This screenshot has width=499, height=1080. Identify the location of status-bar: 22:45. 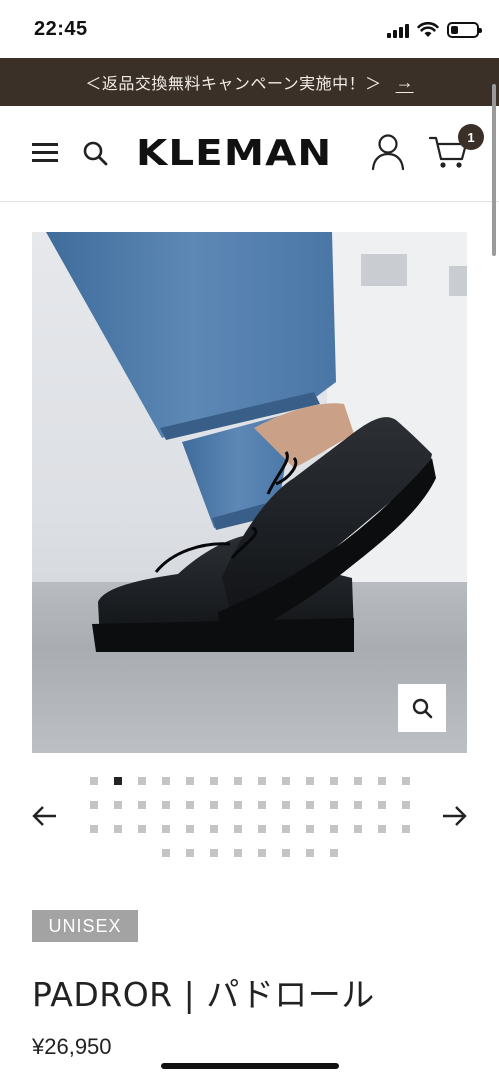
(249, 29).